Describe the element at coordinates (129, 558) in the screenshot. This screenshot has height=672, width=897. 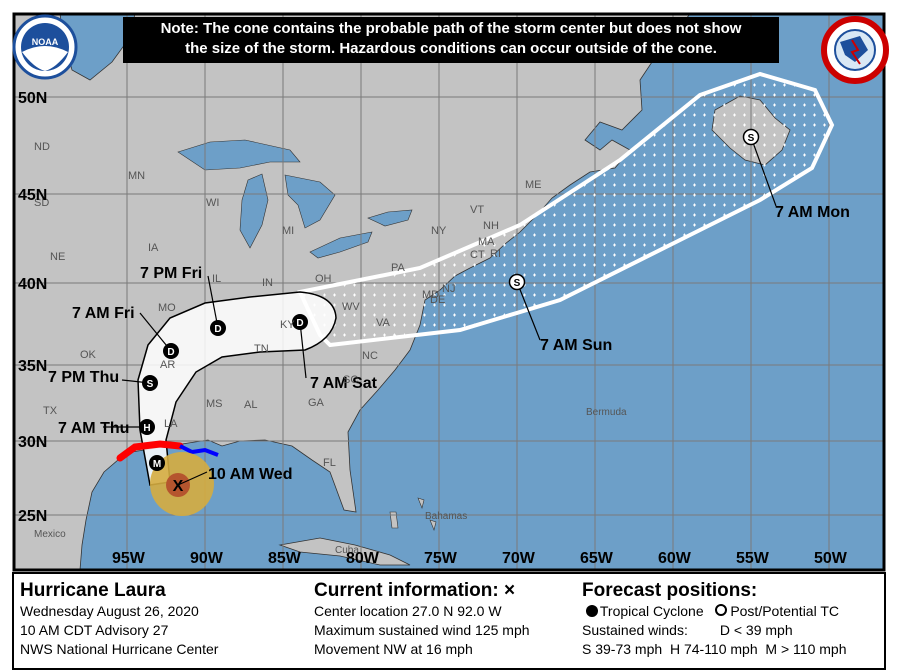
I see `lon-label: 95W` at that location.